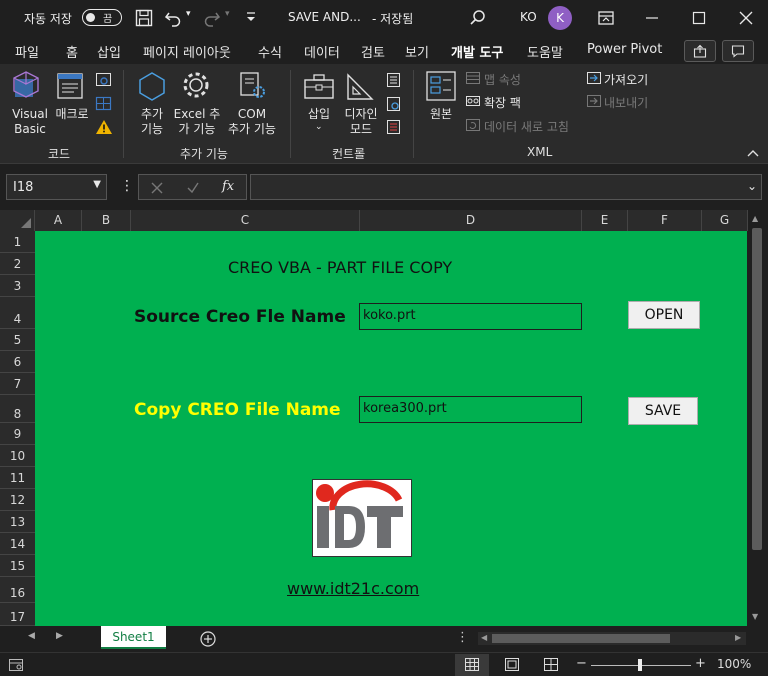  What do you see at coordinates (17, 409) in the screenshot?
I see `row-header: 8` at bounding box center [17, 409].